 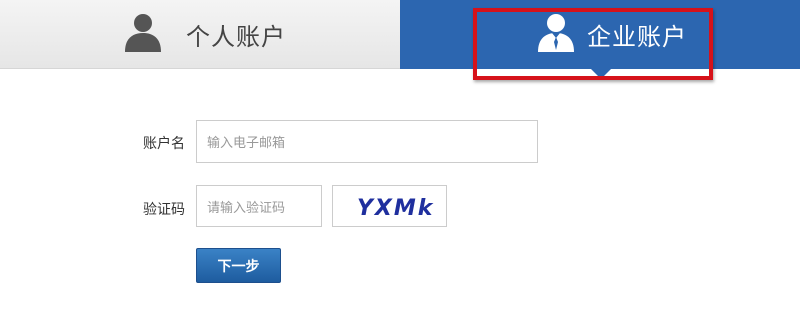 I want to click on captcha-input: 请输入验证码, so click(x=259, y=206).